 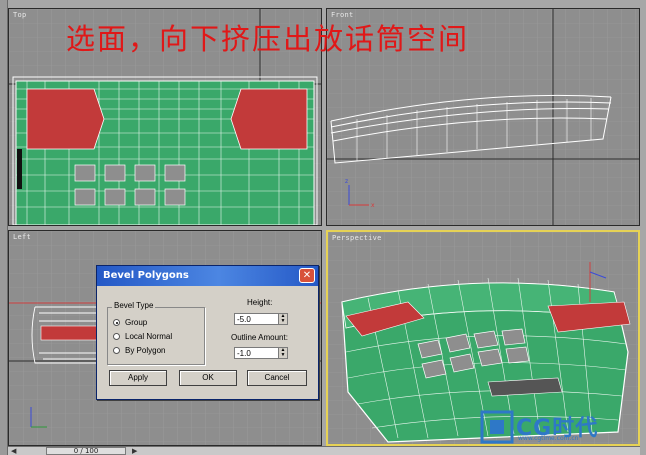 What do you see at coordinates (134, 451) in the screenshot?
I see `next-frame-icon: ▶` at bounding box center [134, 451].